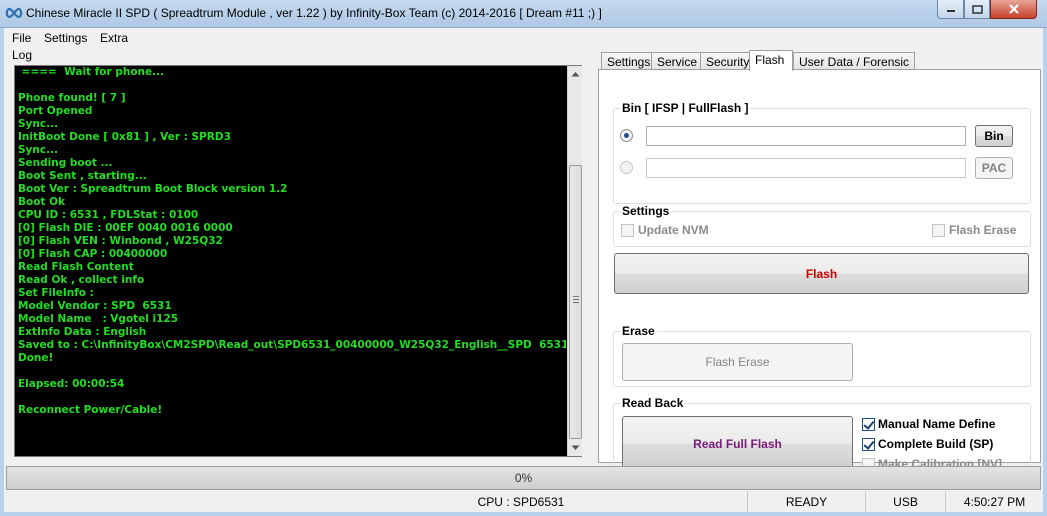  I want to click on log-line: Model Vendor : SPD 6531, so click(95, 306).